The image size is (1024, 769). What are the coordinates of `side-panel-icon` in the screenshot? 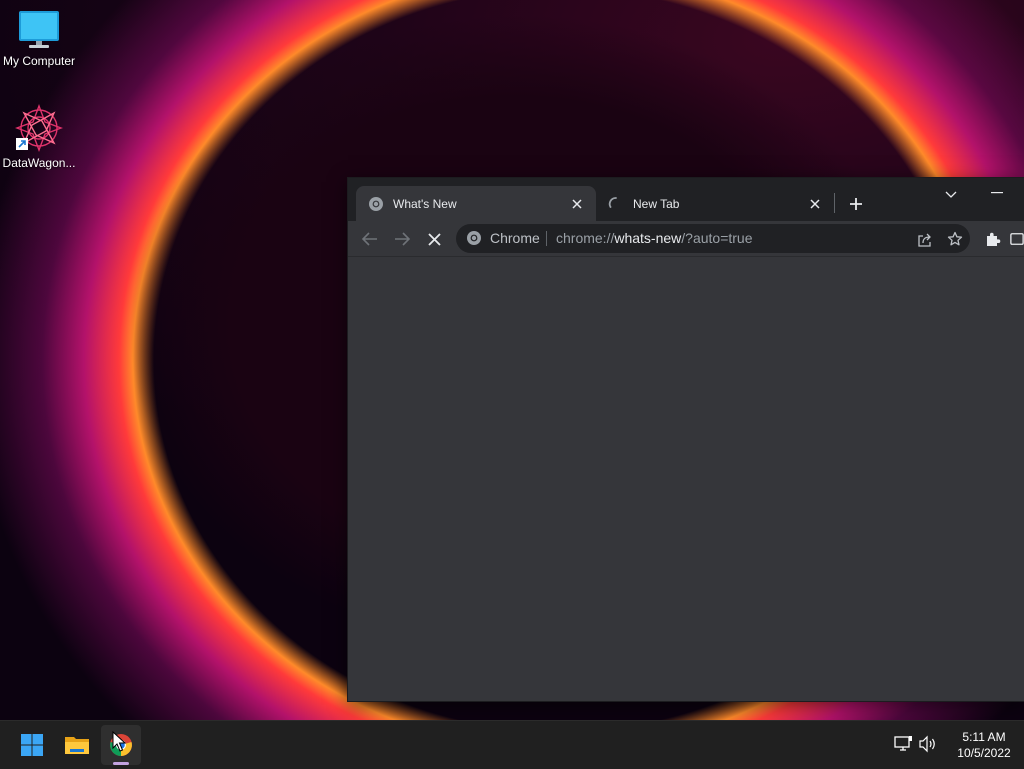 It's located at (1017, 239).